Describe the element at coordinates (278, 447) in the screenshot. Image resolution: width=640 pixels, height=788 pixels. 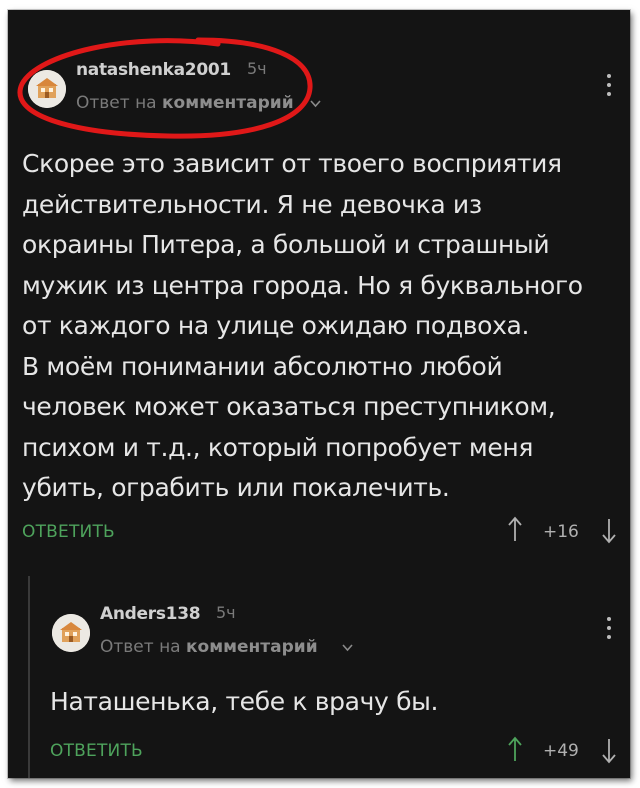
I see `comment-line: психом и т.д., который попробует меня` at that location.